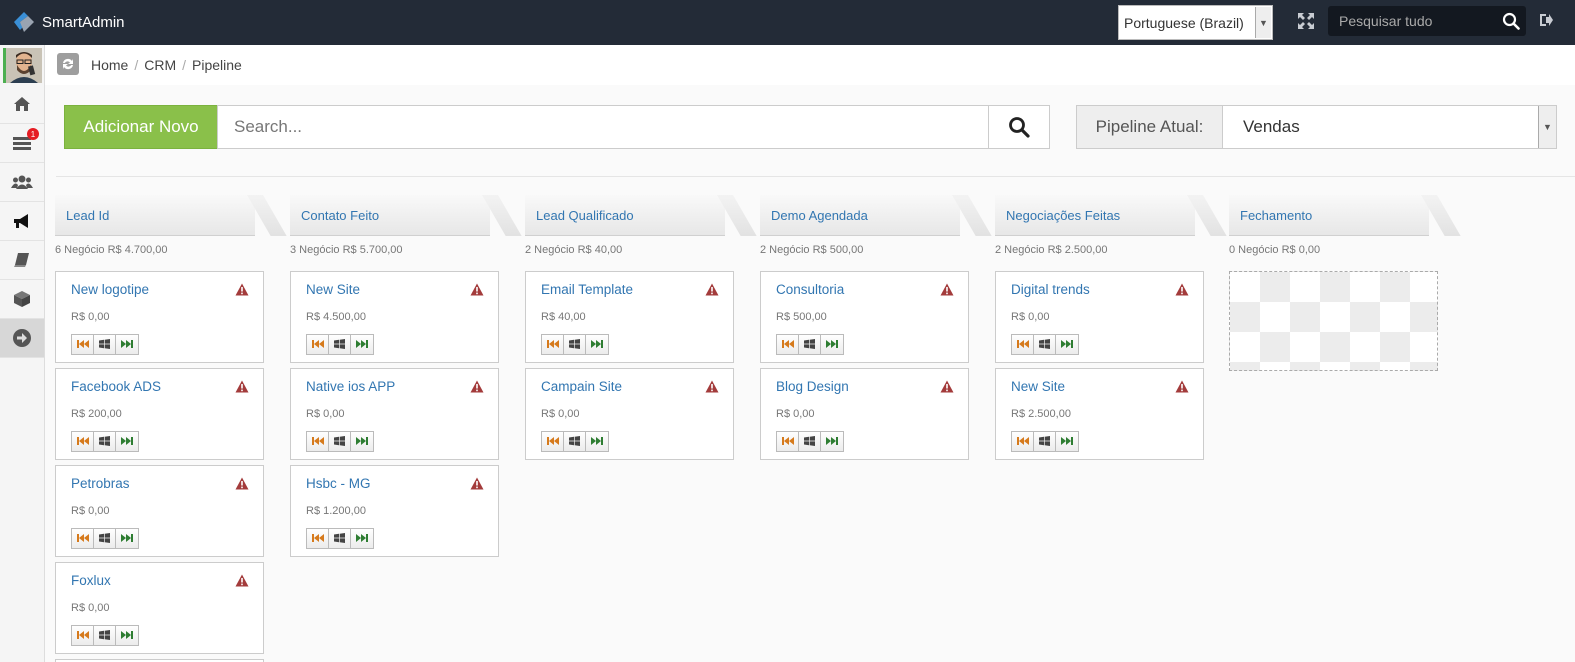 Image resolution: width=1575 pixels, height=662 pixels. I want to click on global-search-input, so click(1416, 21).